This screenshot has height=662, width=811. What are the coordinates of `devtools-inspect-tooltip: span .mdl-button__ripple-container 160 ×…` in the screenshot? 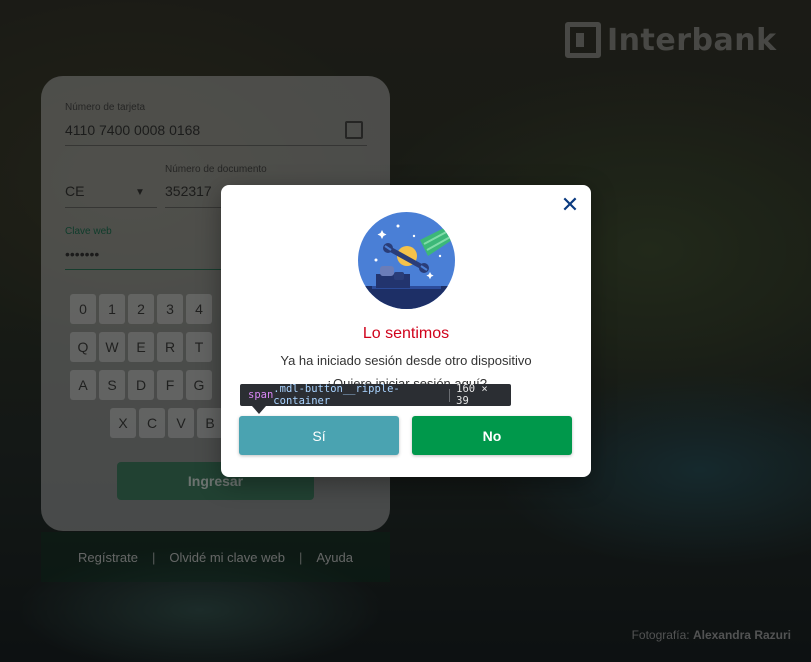 It's located at (375, 395).